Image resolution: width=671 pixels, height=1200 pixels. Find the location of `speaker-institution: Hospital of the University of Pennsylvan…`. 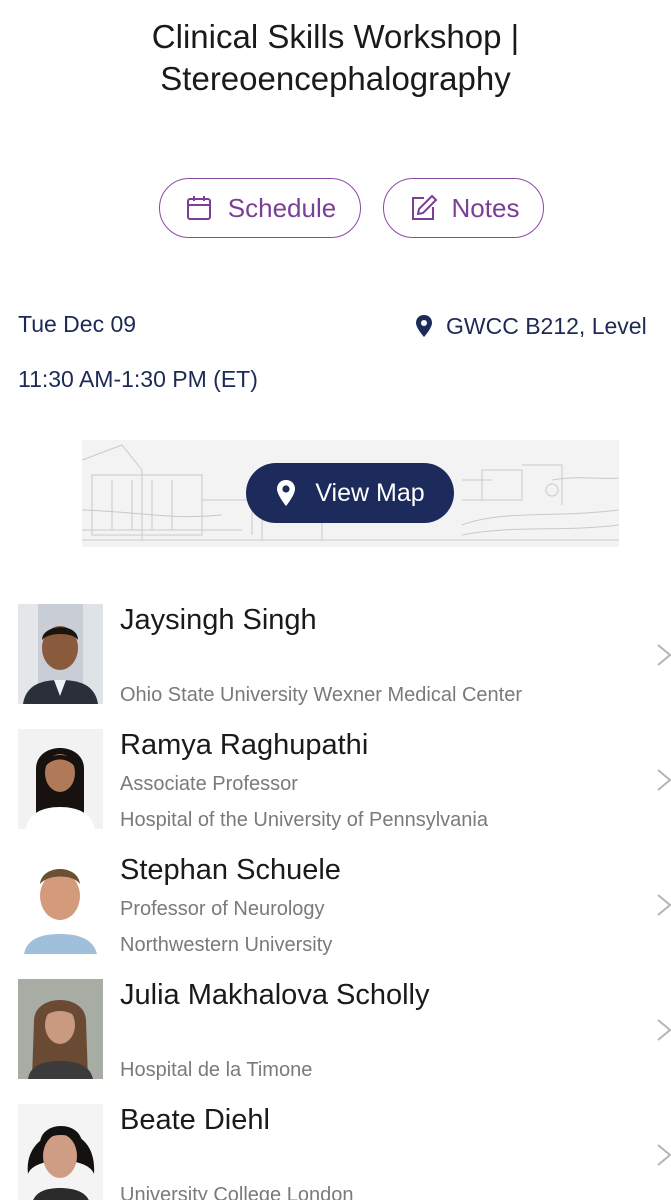

speaker-institution: Hospital of the University of Pennsylvan… is located at coordinates (304, 820).